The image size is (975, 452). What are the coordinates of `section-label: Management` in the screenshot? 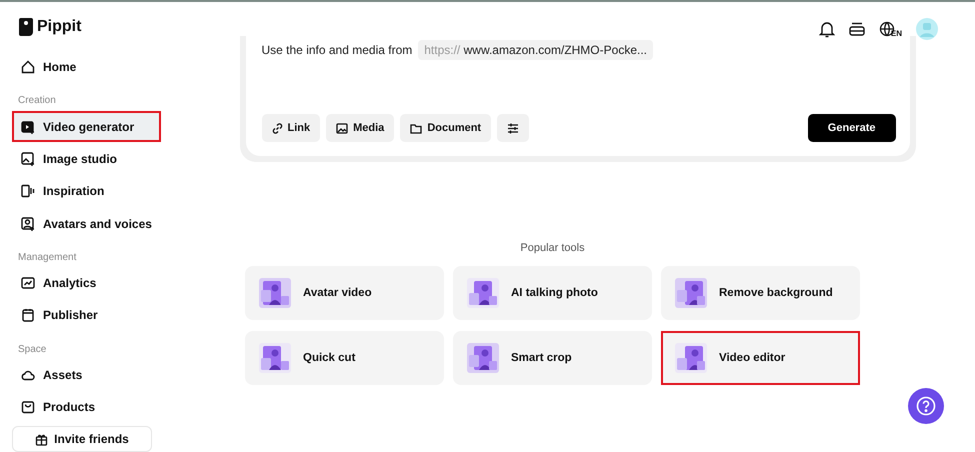 It's located at (47, 257).